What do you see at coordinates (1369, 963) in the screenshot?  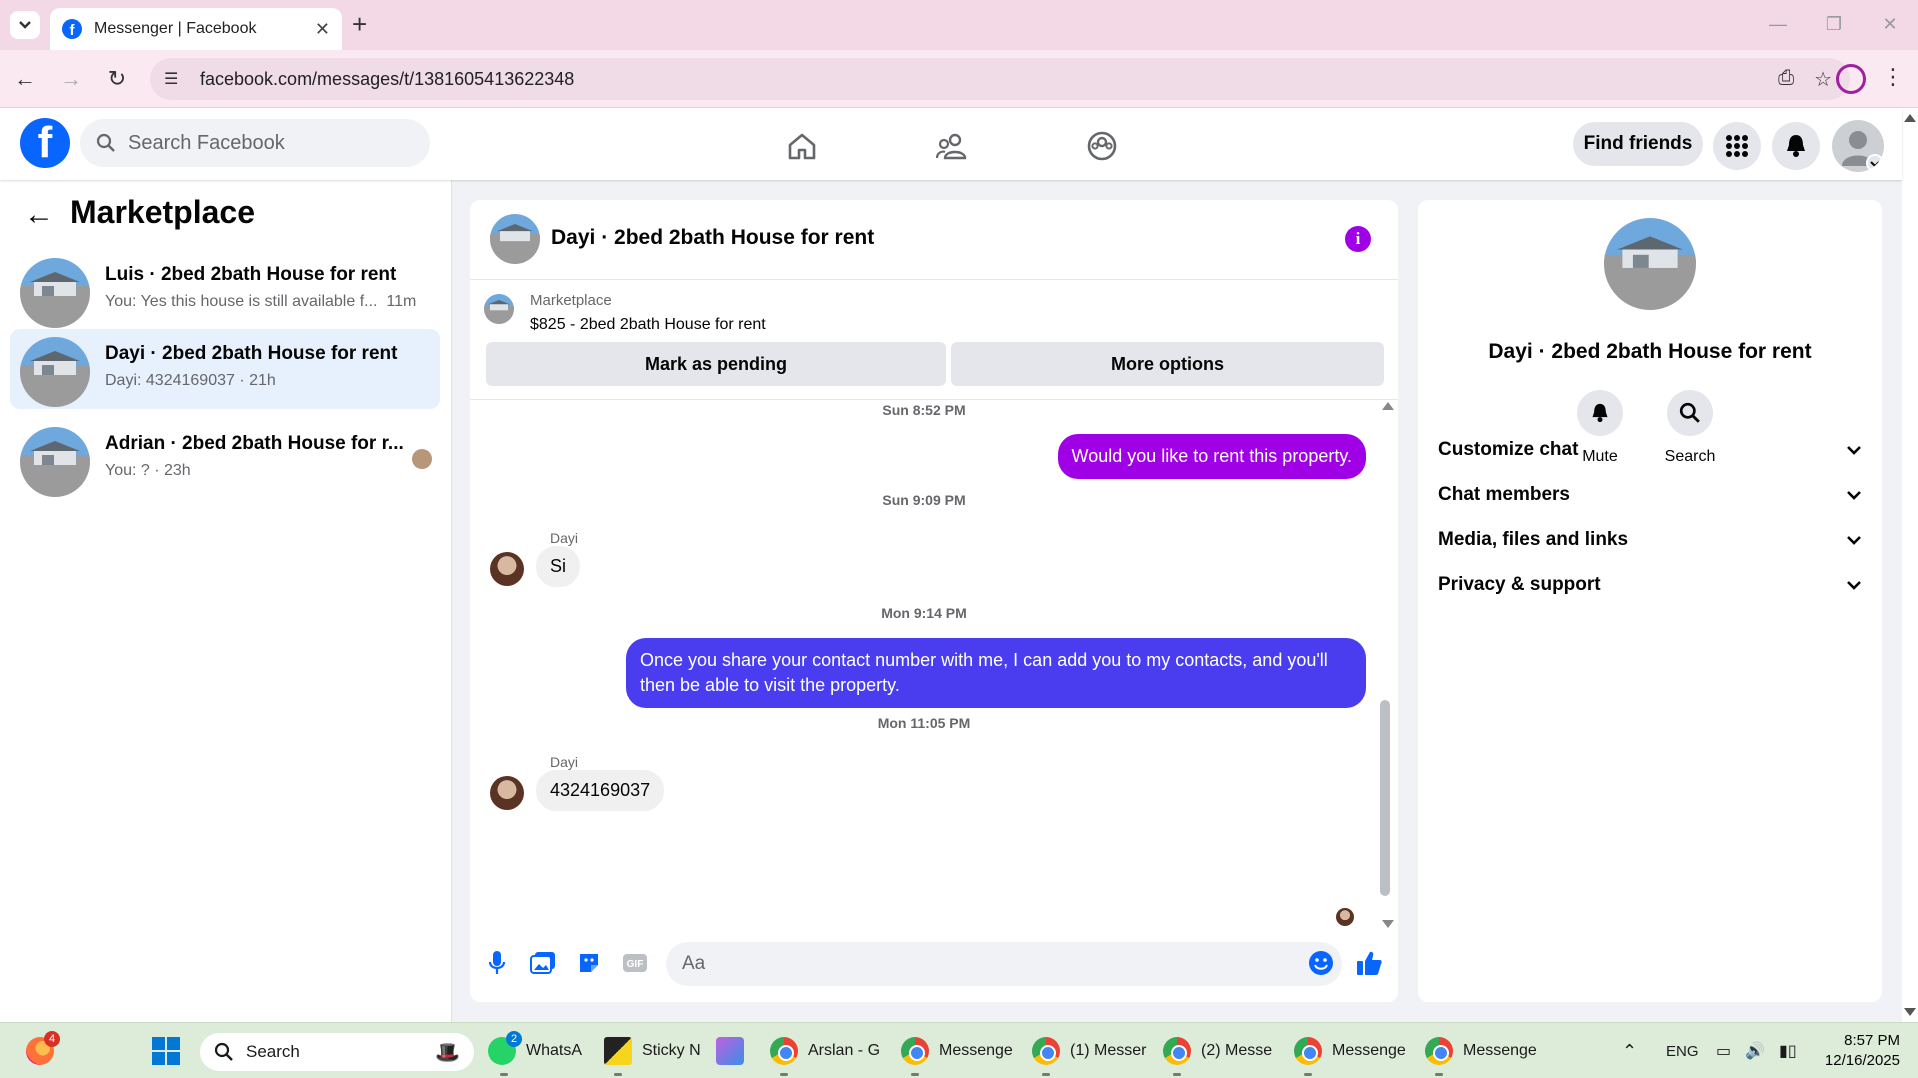 I see `like-thumbs-up-icon` at bounding box center [1369, 963].